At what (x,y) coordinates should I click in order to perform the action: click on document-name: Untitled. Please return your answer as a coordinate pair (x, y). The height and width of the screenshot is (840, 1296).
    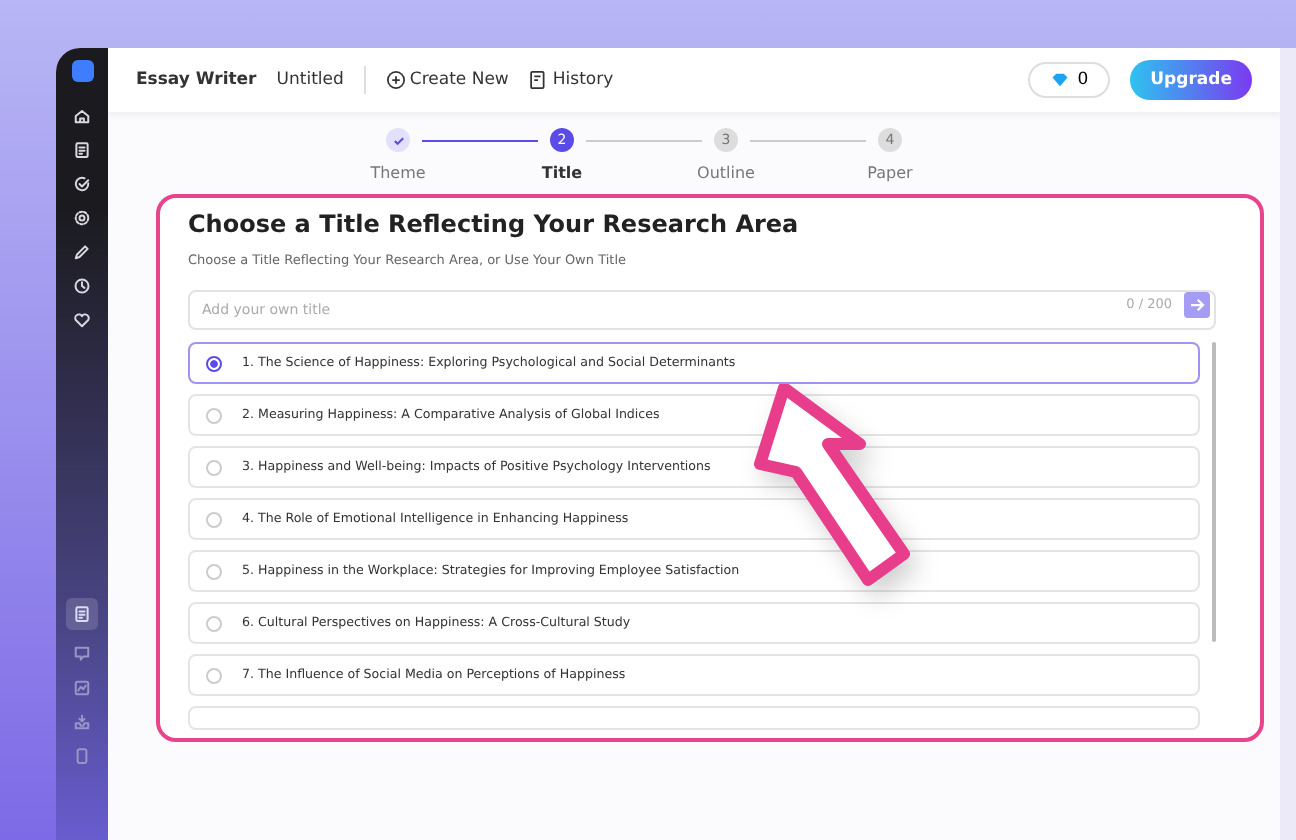
    Looking at the image, I should click on (310, 80).